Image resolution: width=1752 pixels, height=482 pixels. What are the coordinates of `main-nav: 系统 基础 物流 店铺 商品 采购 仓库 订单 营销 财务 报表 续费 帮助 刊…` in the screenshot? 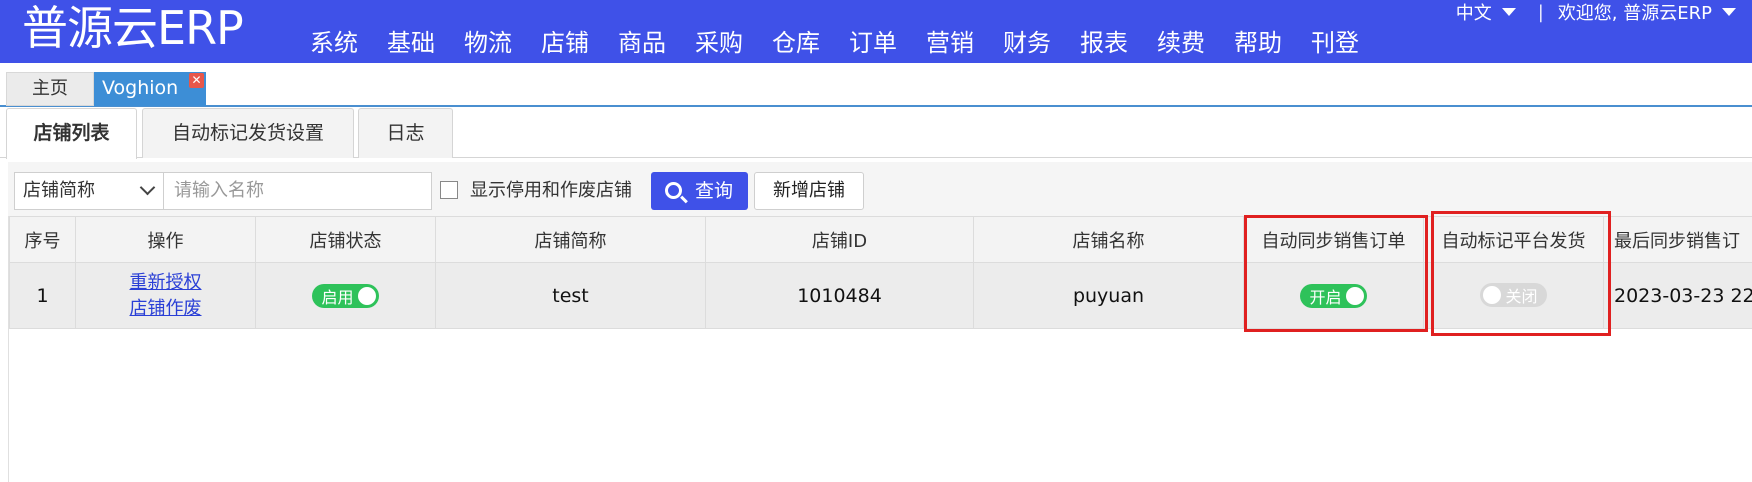 It's located at (849, 43).